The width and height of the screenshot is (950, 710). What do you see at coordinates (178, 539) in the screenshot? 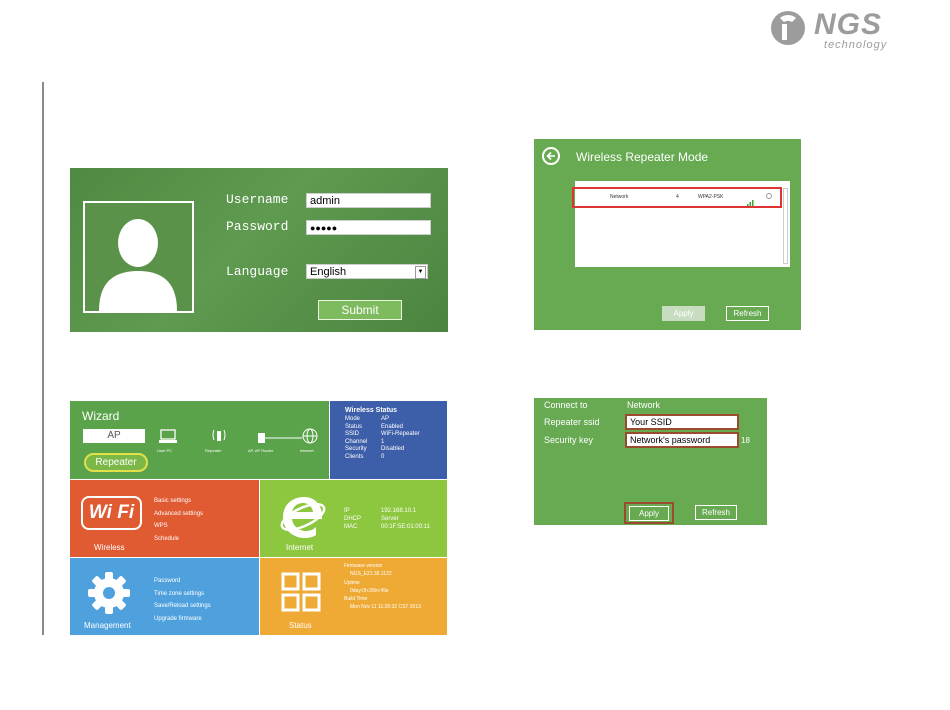
I see `link-schedule: Schedule` at bounding box center [178, 539].